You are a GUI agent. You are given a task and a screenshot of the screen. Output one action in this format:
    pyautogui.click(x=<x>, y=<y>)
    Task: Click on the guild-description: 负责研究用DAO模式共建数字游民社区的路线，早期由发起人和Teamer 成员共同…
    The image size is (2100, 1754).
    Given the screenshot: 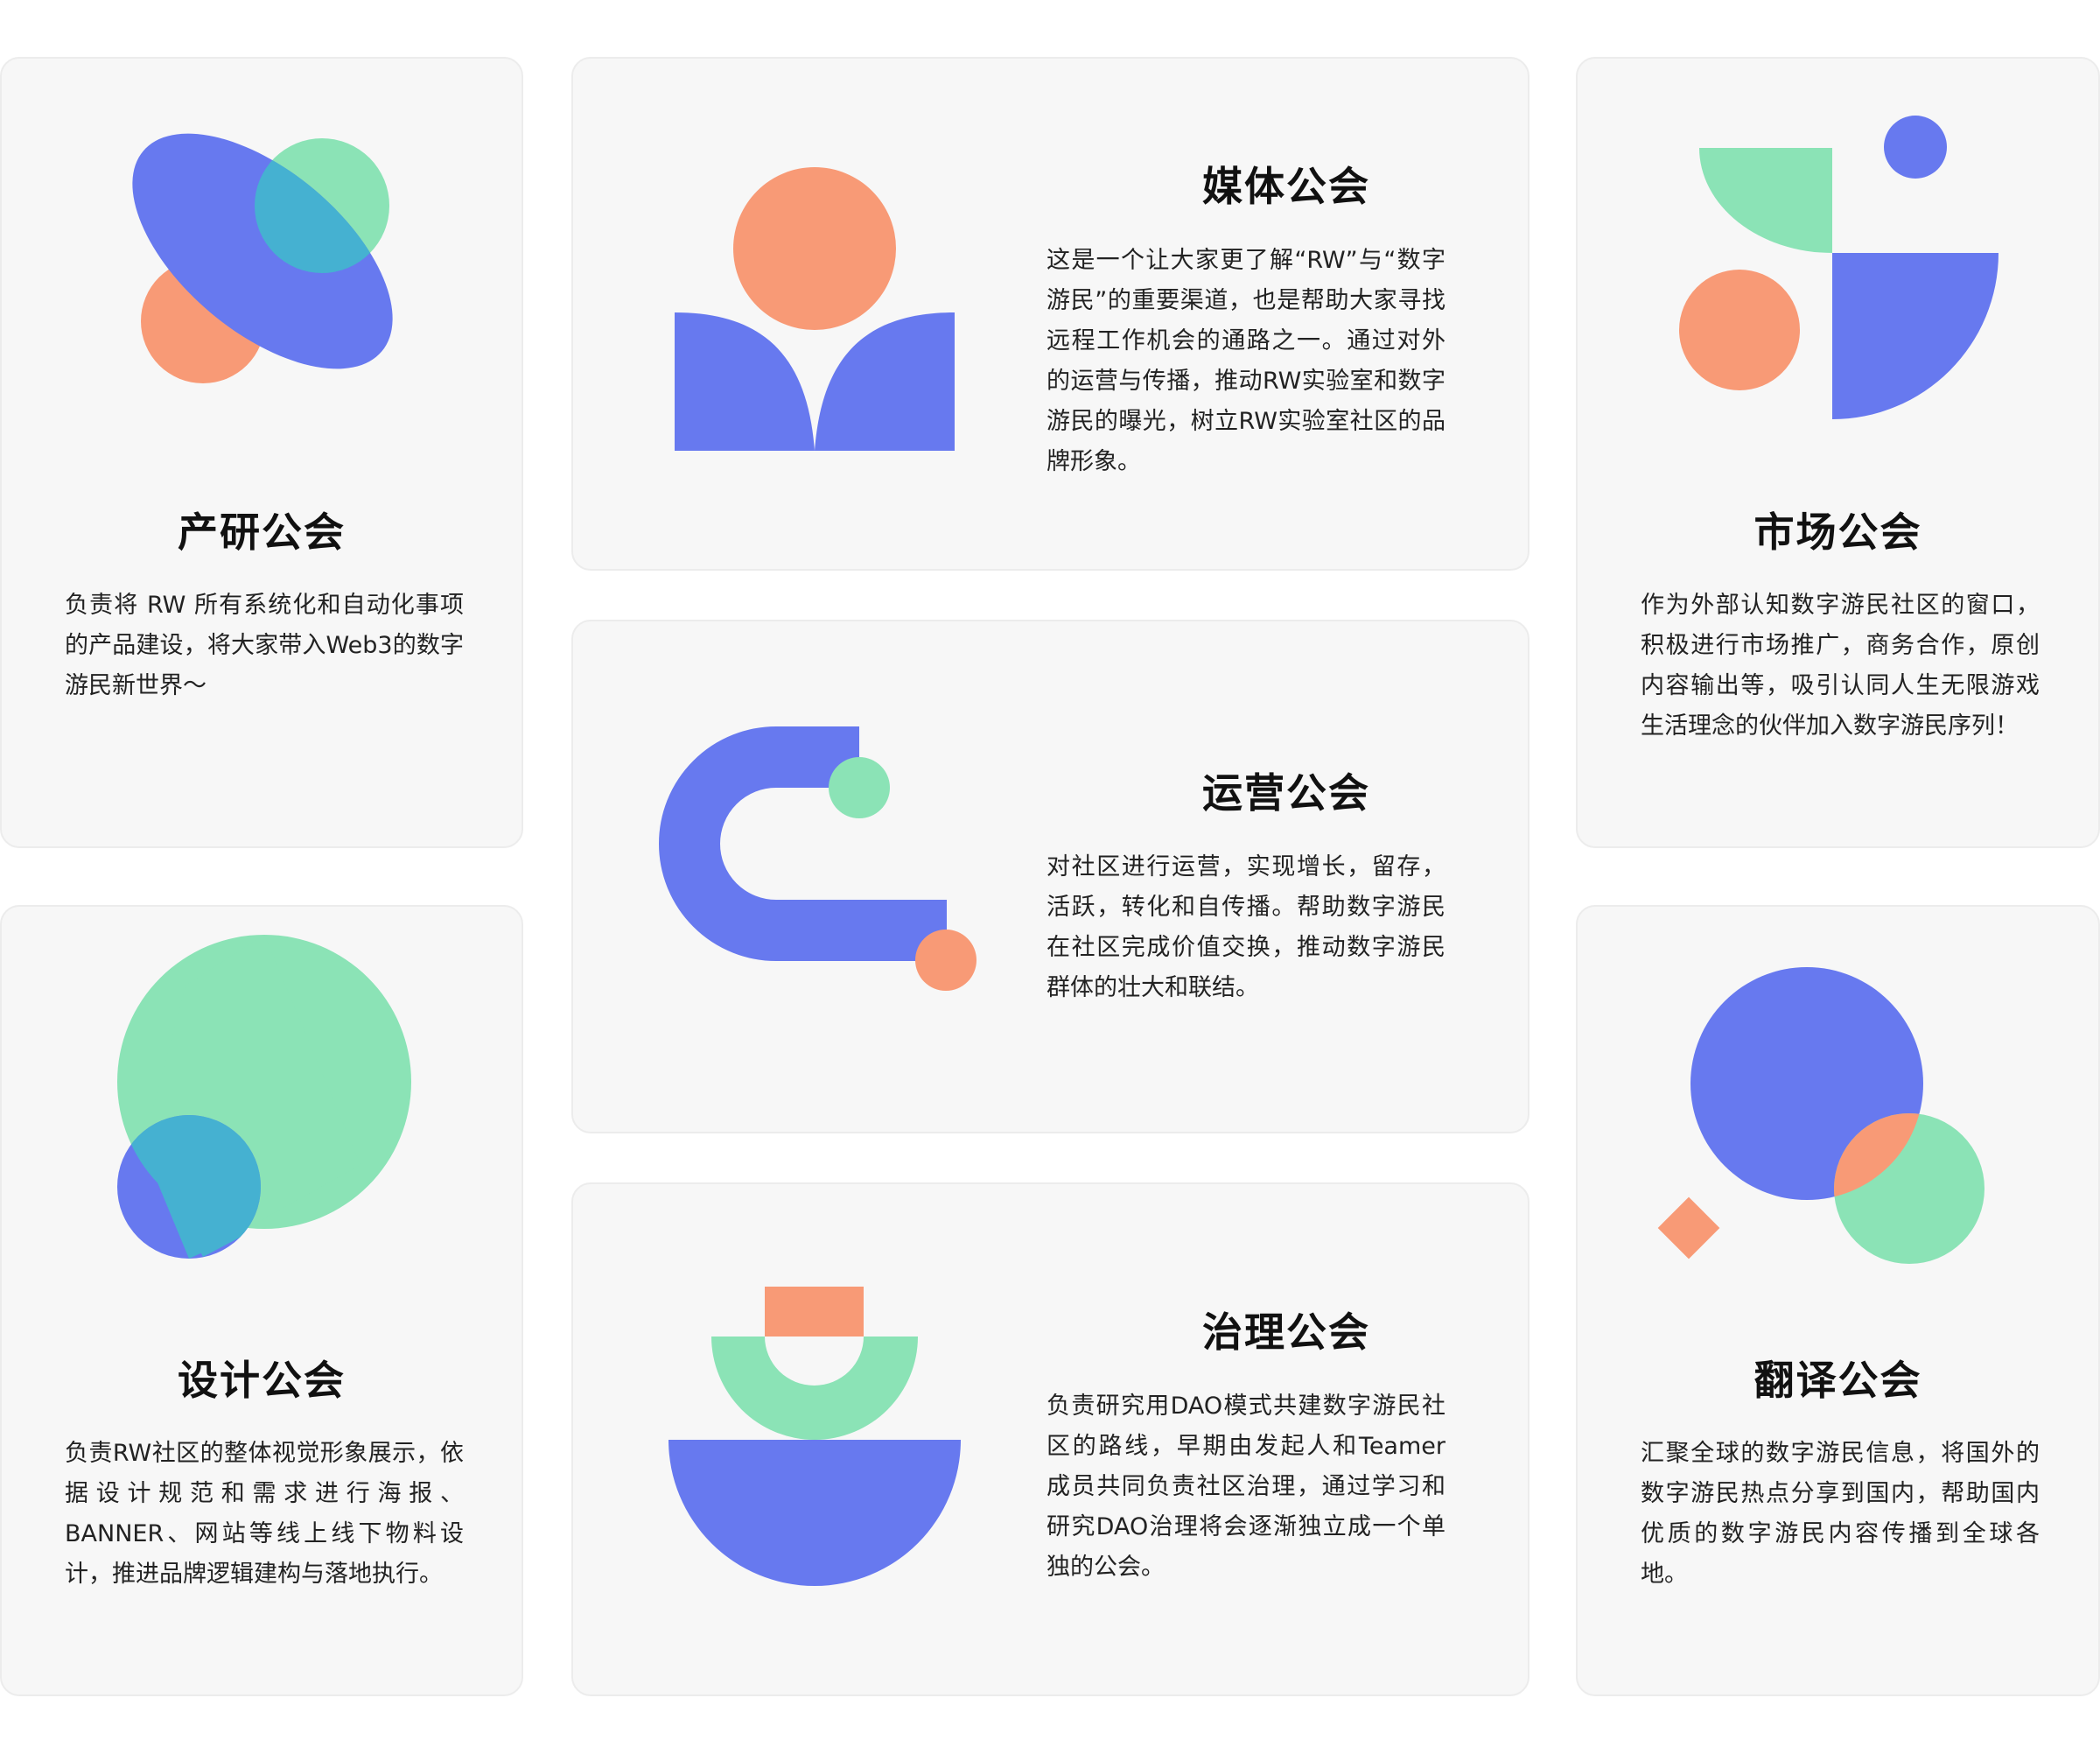 What is the action you would take?
    pyautogui.click(x=1246, y=1487)
    